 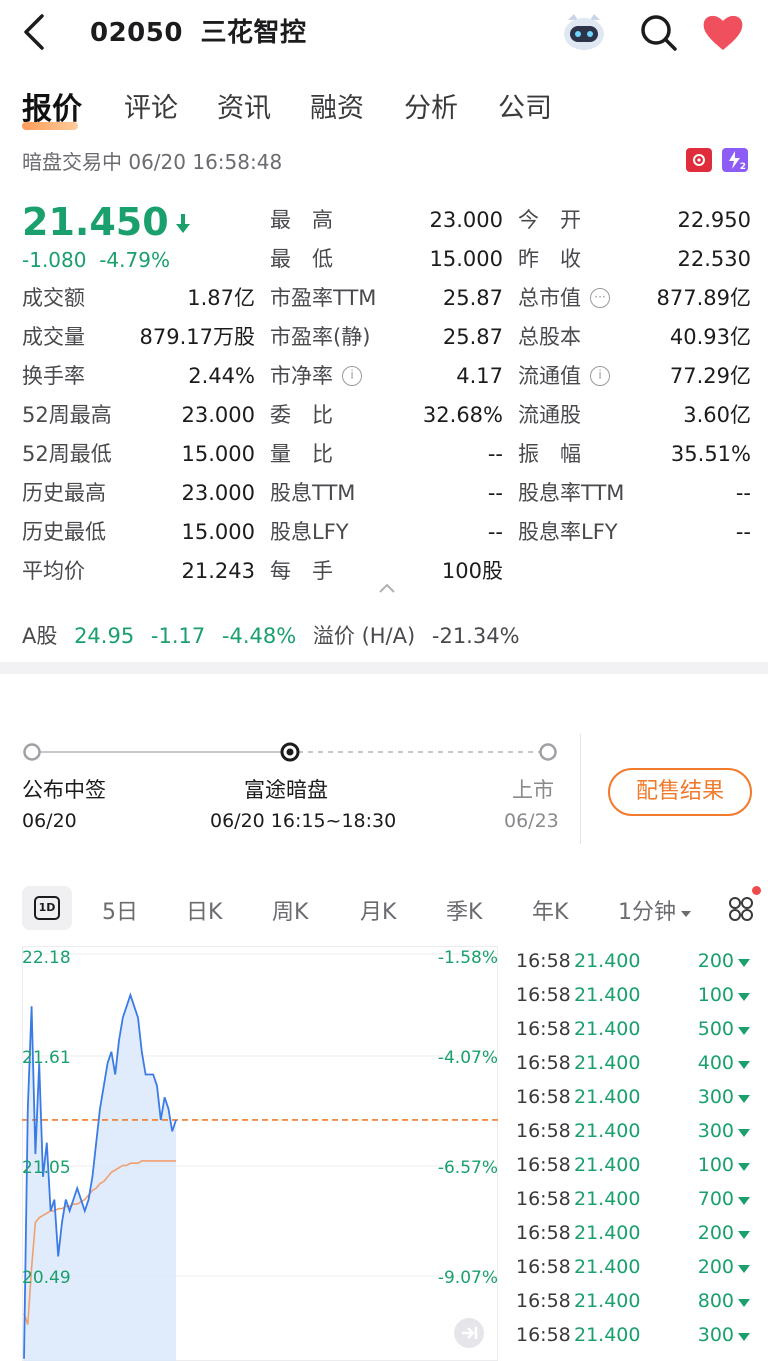 What do you see at coordinates (549, 298) in the screenshot?
I see `quote-label: 总市值` at bounding box center [549, 298].